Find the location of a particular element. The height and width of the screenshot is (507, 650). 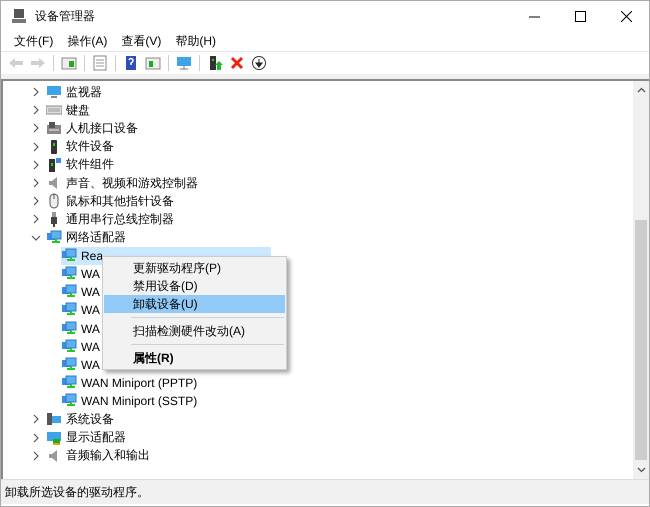

status-text: 卸载所选设备的驱动程序。 is located at coordinates (77, 492).